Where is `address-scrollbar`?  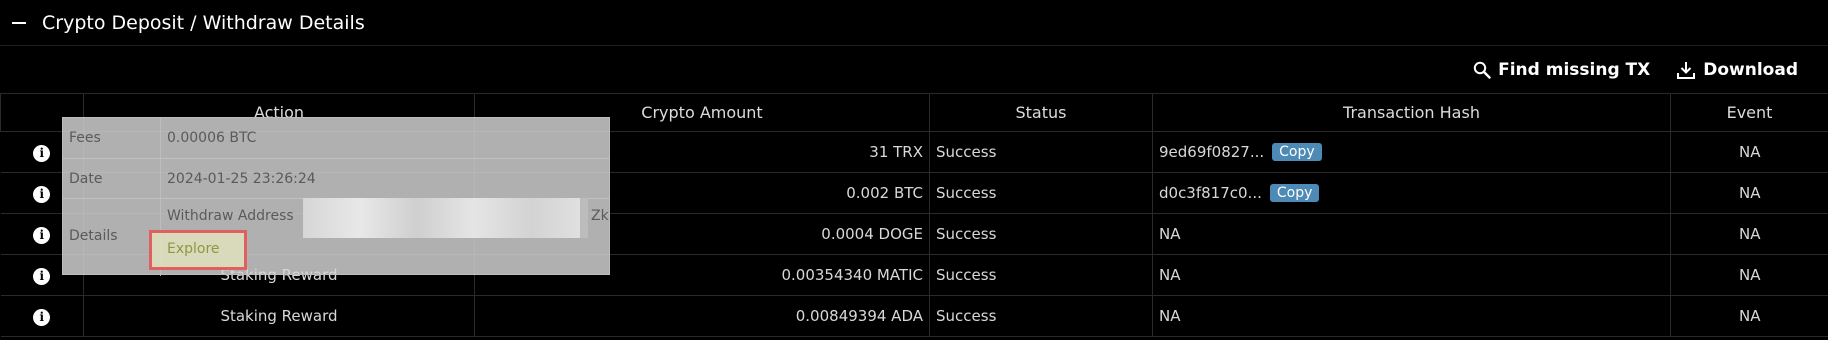 address-scrollbar is located at coordinates (584, 218).